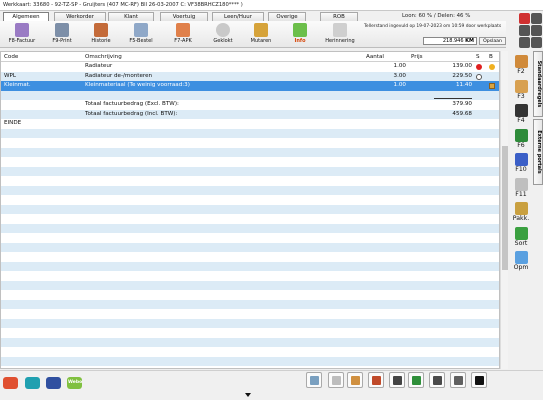  Describe the element at coordinates (80, 16) in the screenshot. I see `tab-werkorder: Werkorder` at that location.